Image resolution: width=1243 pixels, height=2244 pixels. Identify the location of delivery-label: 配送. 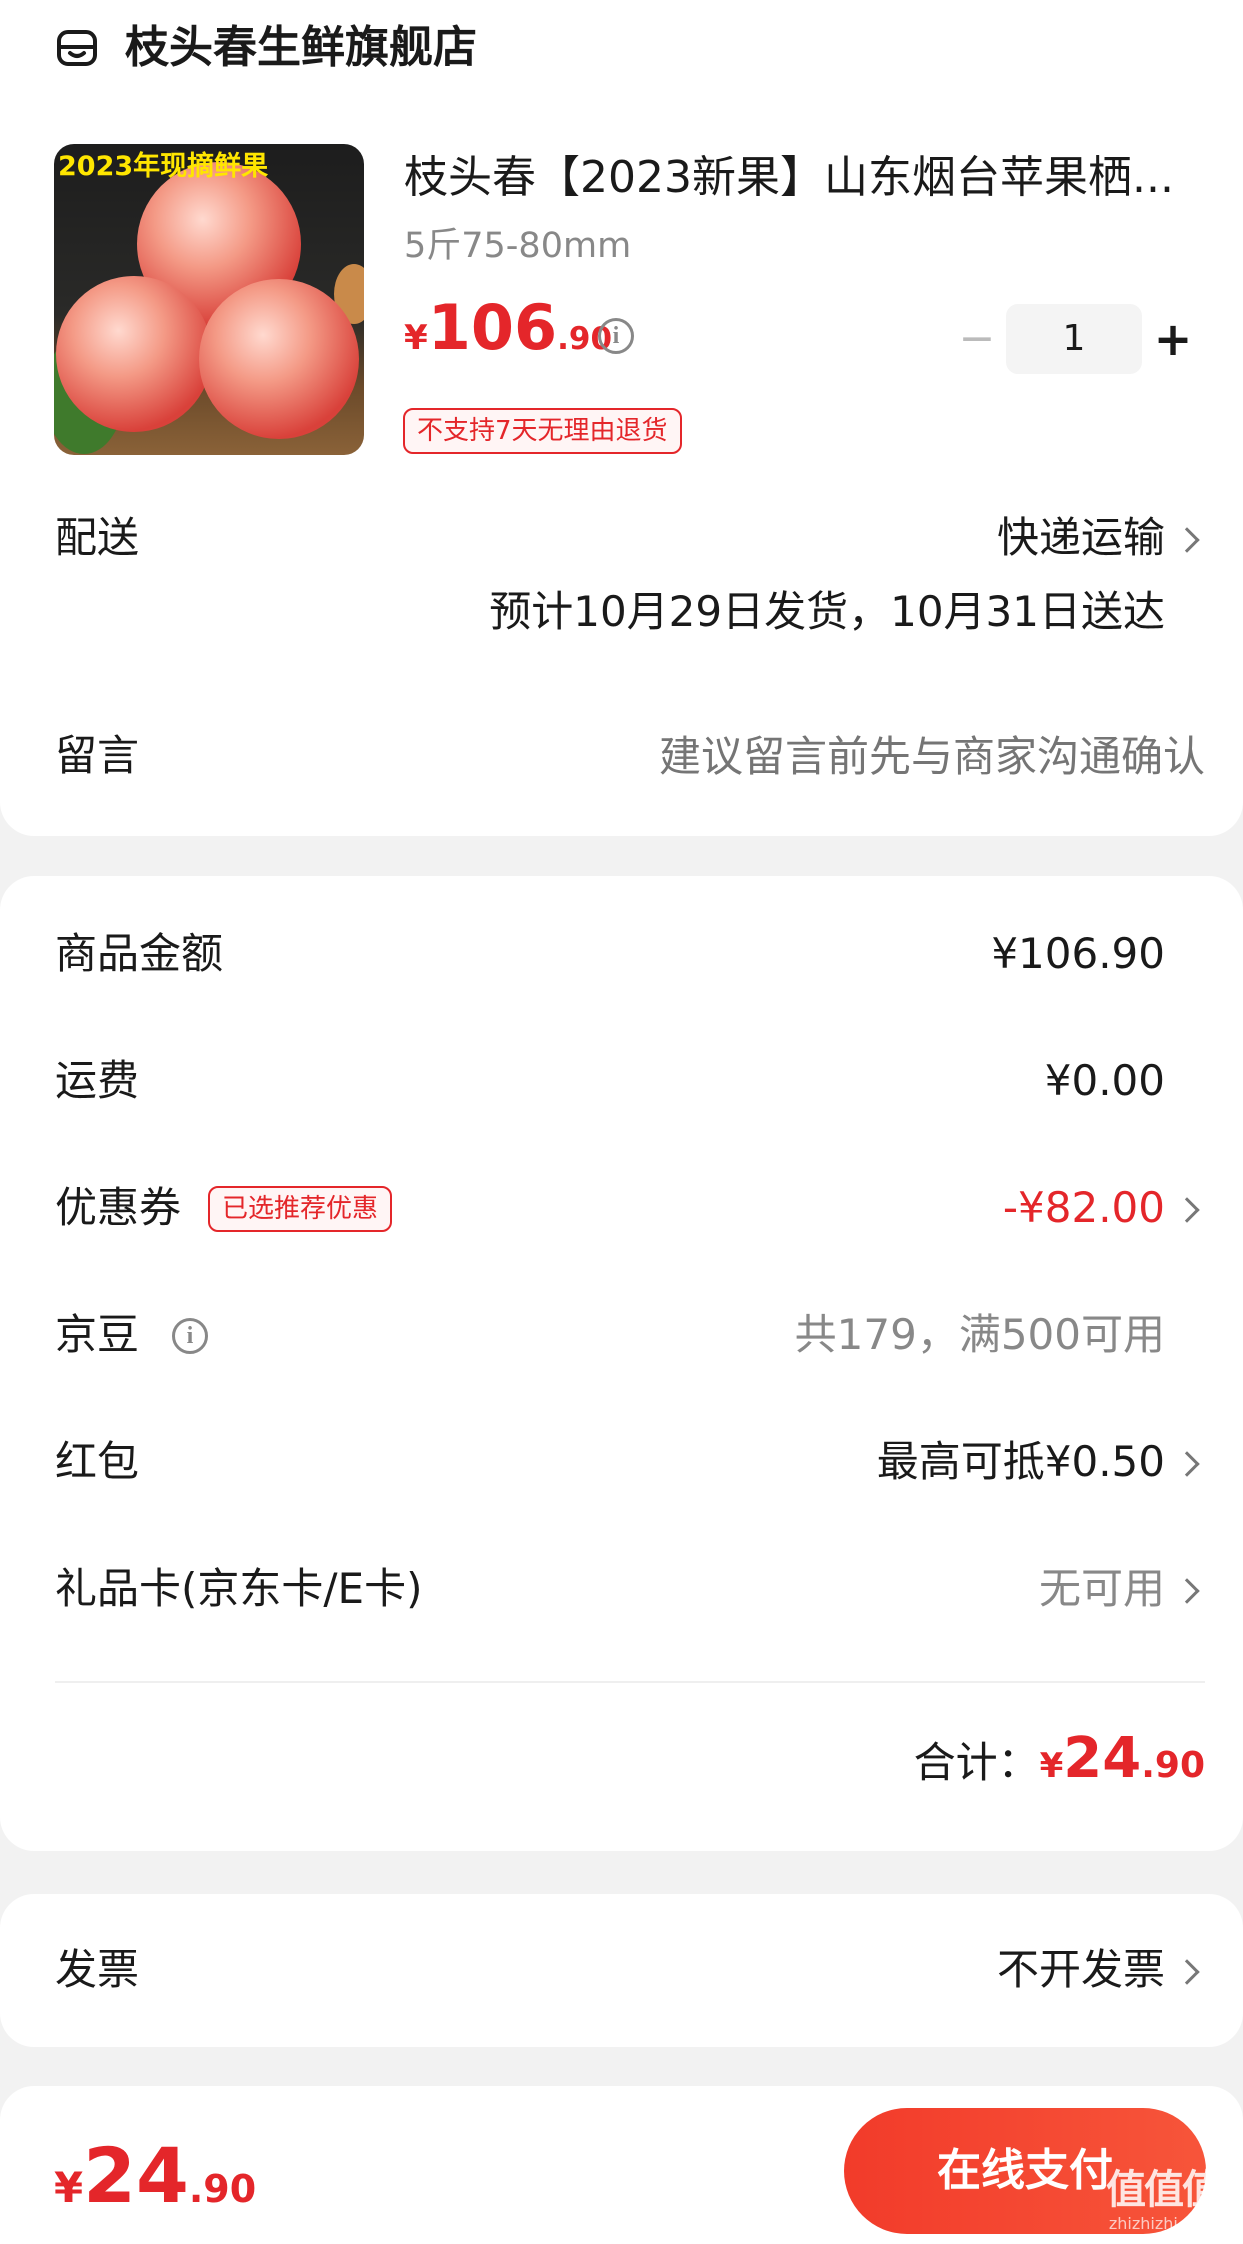
(97, 537).